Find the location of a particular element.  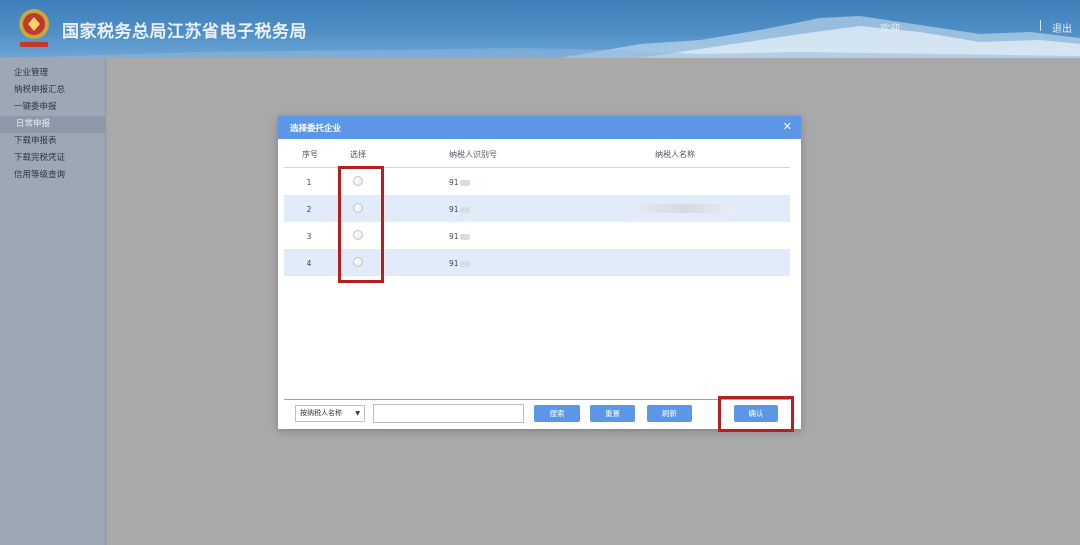

table-row: 1 91 is located at coordinates (537, 181).